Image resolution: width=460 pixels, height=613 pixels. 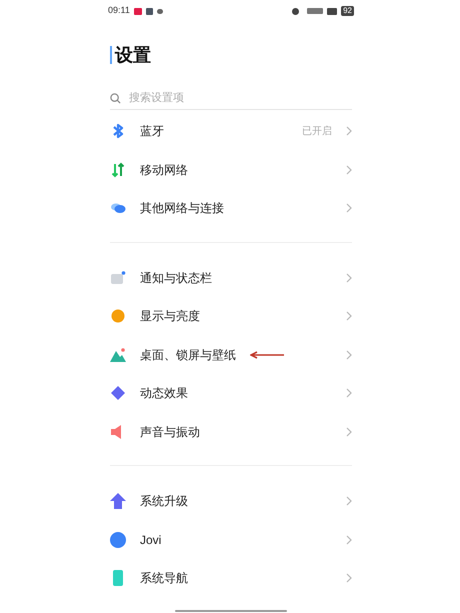 What do you see at coordinates (118, 278) in the screenshot?
I see `notification-icon` at bounding box center [118, 278].